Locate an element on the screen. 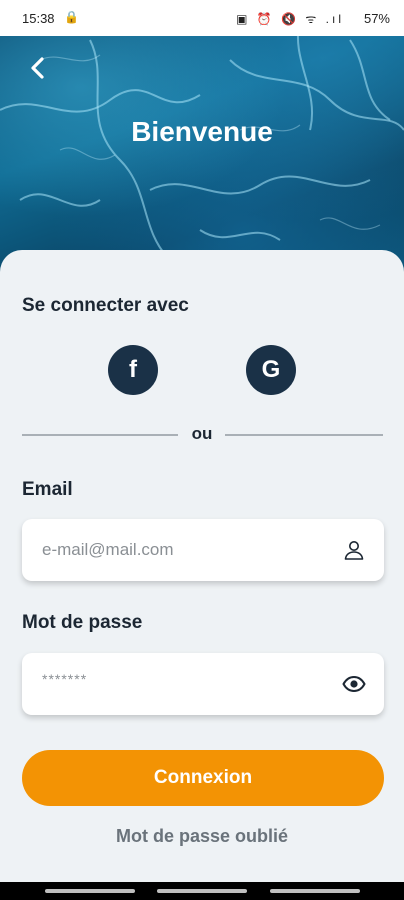  facebook-login-button: f is located at coordinates (133, 370).